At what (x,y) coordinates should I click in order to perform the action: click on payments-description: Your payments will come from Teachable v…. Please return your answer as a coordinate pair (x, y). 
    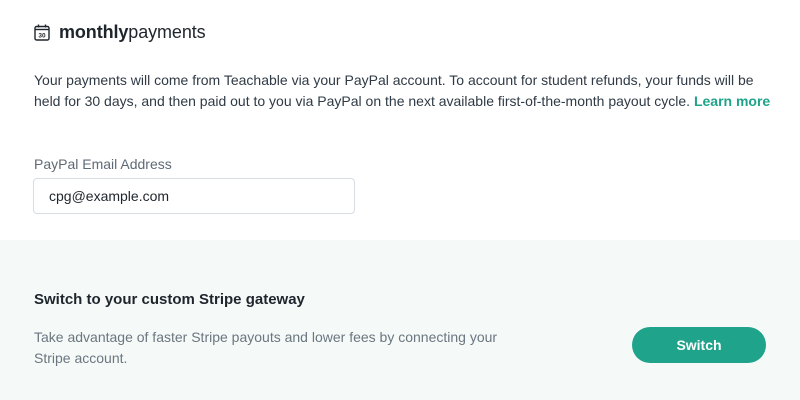
    Looking at the image, I should click on (404, 91).